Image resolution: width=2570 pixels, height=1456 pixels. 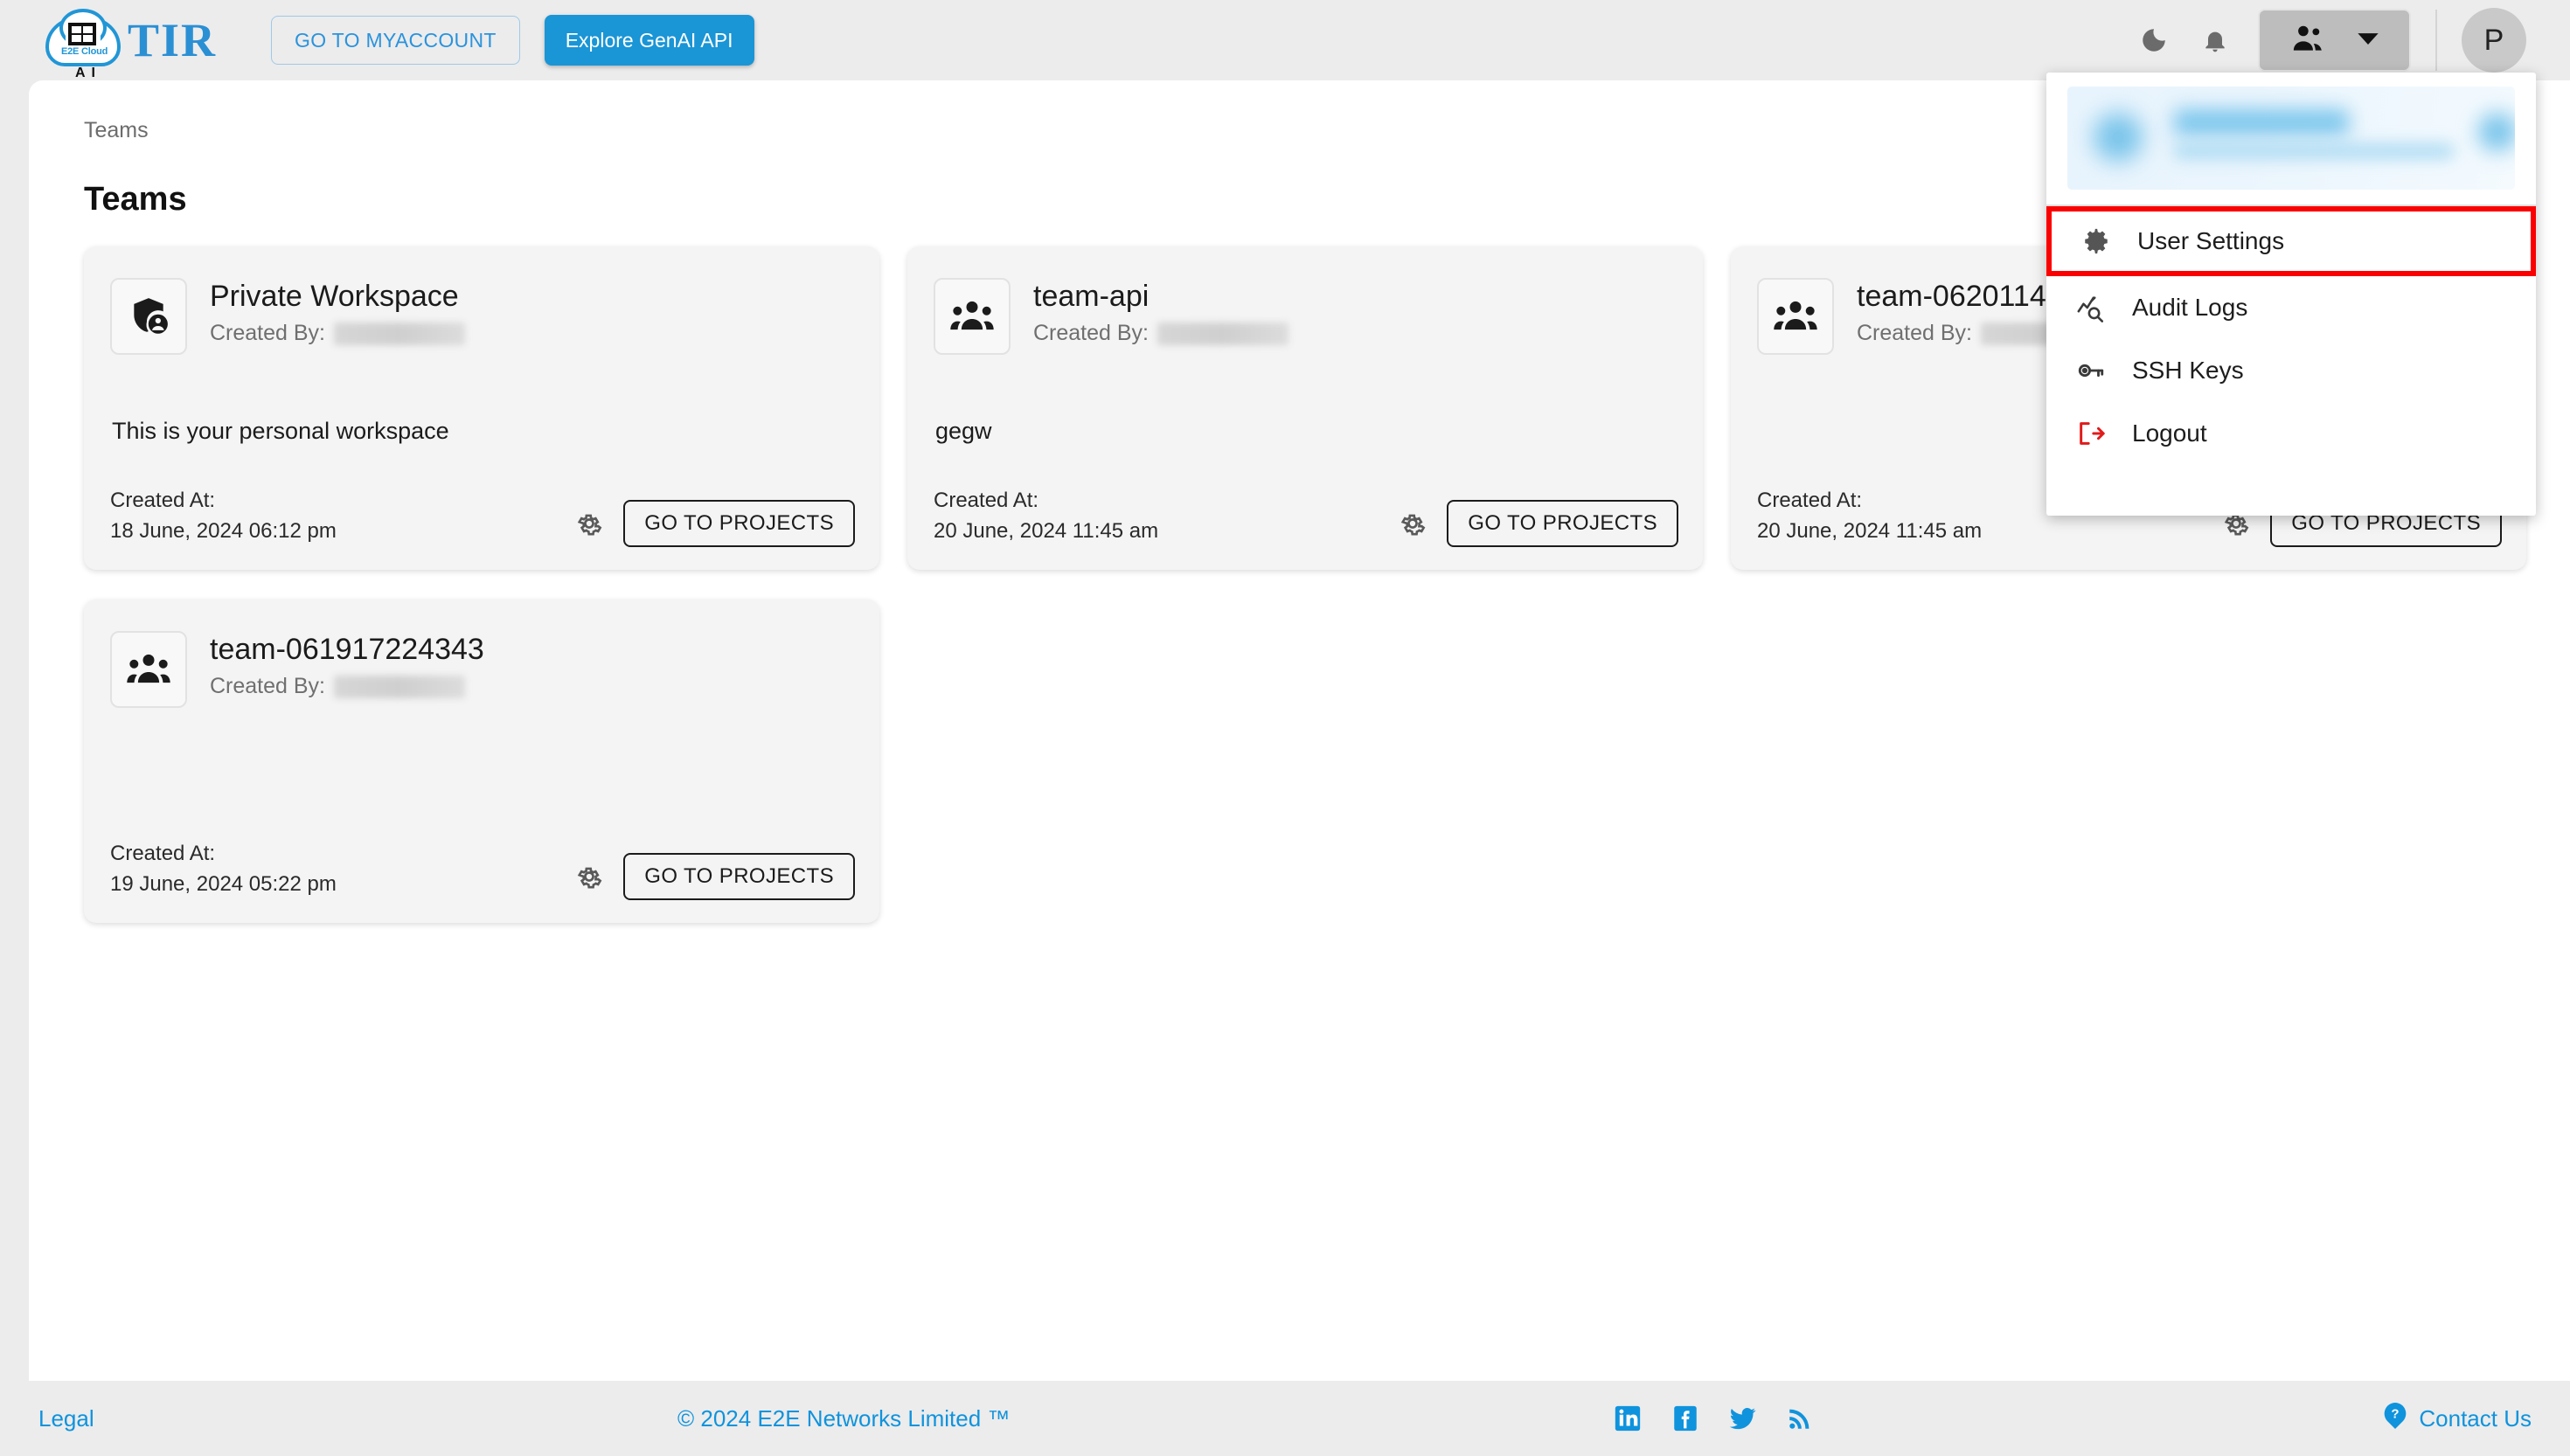 I want to click on moon-icon, so click(x=2153, y=40).